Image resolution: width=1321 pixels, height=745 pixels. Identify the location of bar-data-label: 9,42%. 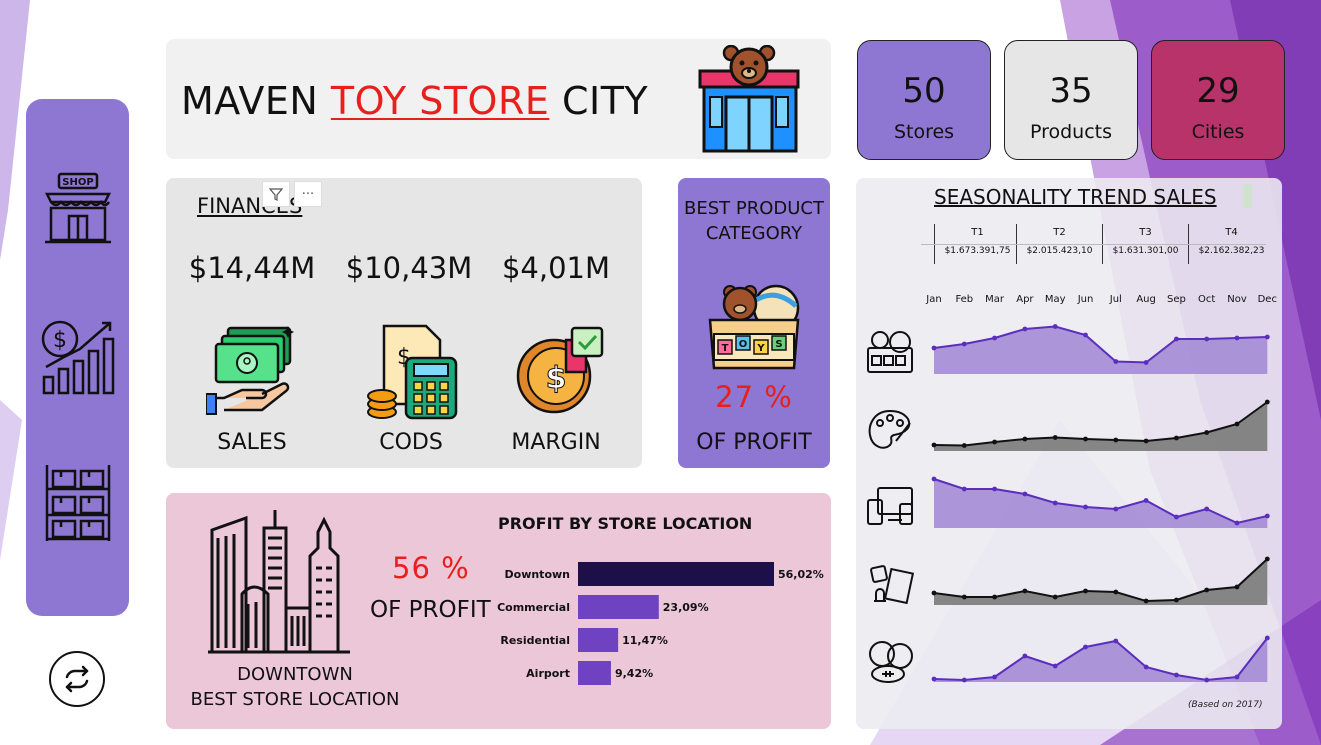
(634, 673).